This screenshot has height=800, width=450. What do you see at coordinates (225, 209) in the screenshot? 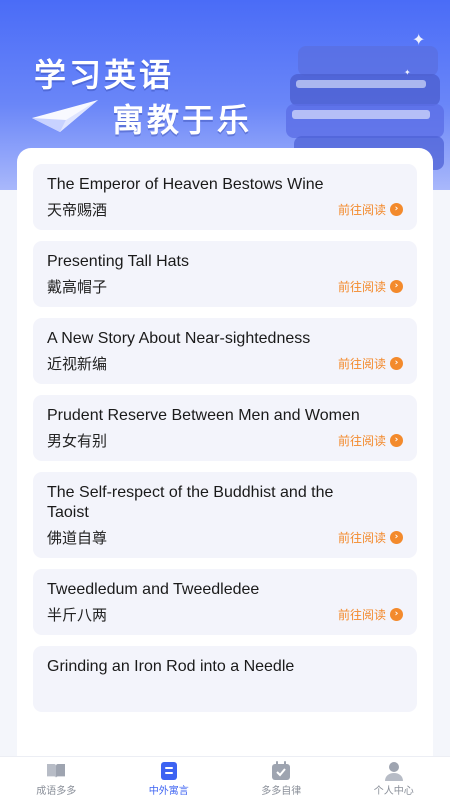
I see `fable-card-footer: 天帝赐酒 前往阅读 ›` at bounding box center [225, 209].